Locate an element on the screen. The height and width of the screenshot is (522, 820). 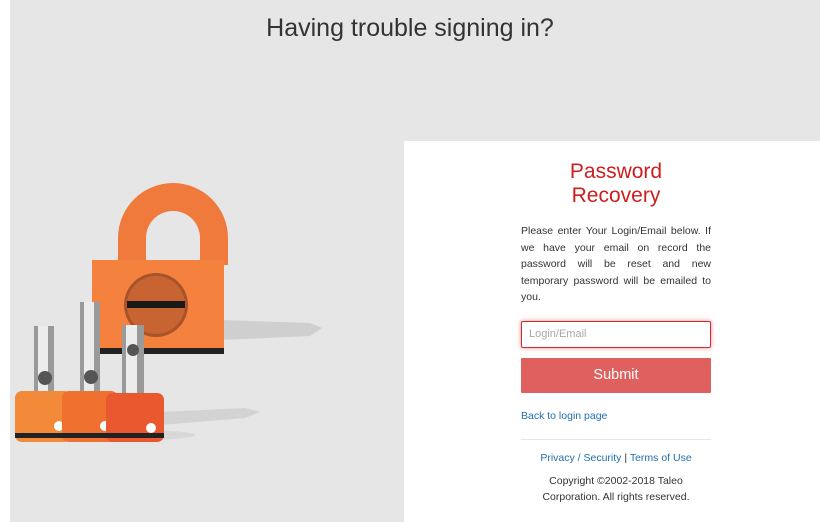
panel-title-line2: Recovery is located at coordinates (616, 195).